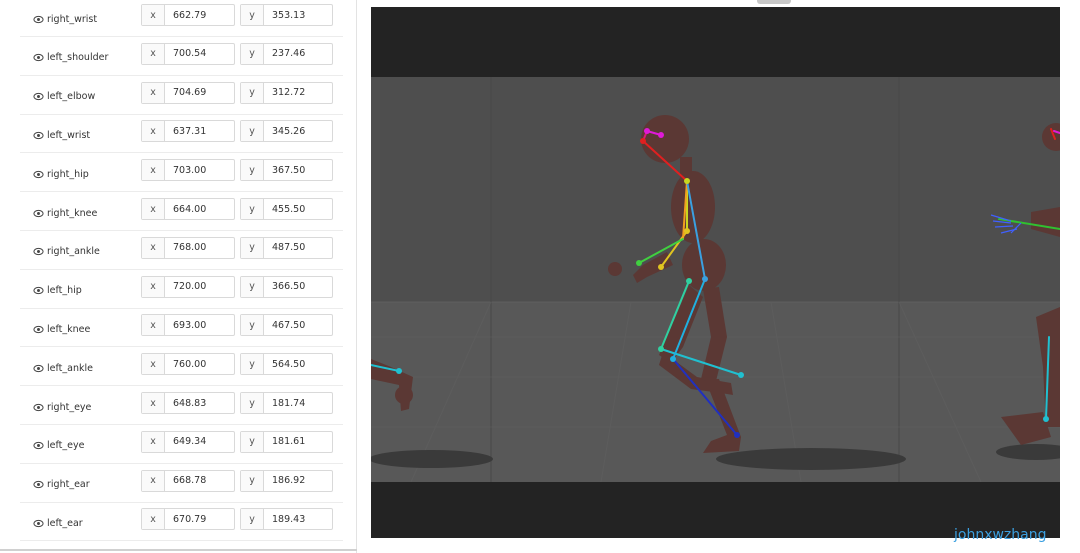  What do you see at coordinates (62, 407) in the screenshot?
I see `keypoint-label: right_eye` at bounding box center [62, 407].